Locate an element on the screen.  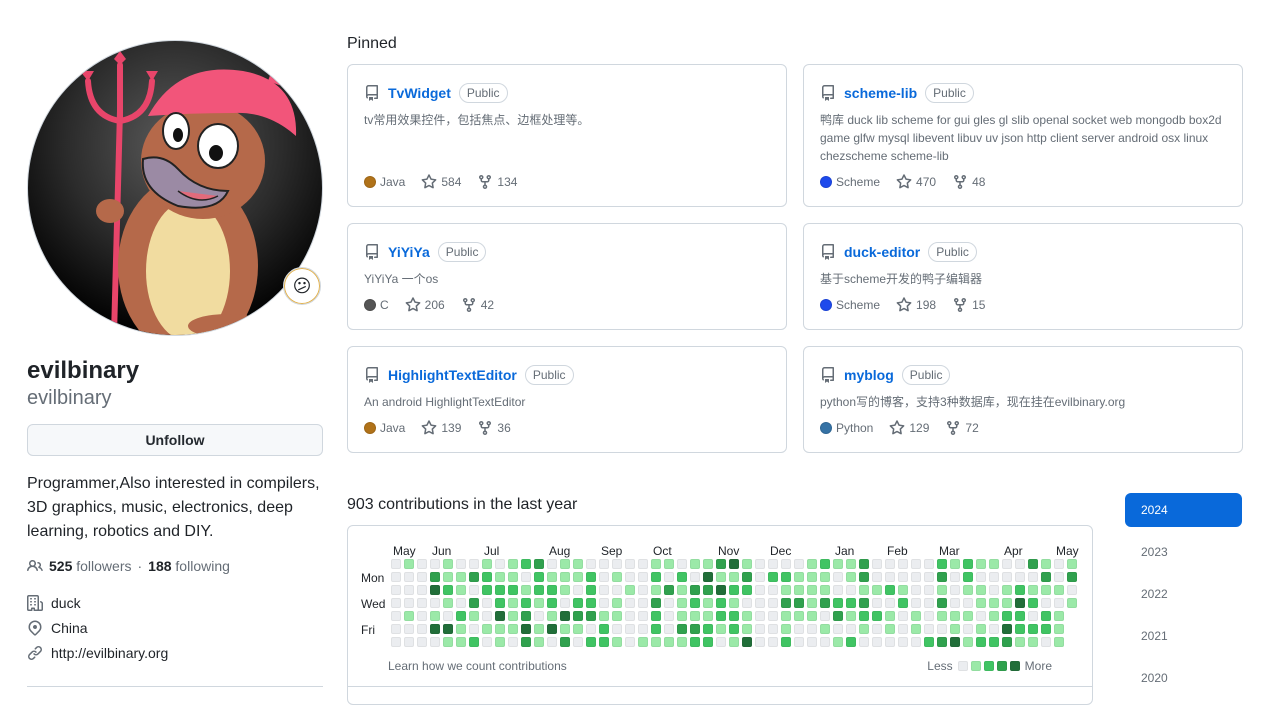
repo-forks-link: 36 is located at coordinates (494, 428).